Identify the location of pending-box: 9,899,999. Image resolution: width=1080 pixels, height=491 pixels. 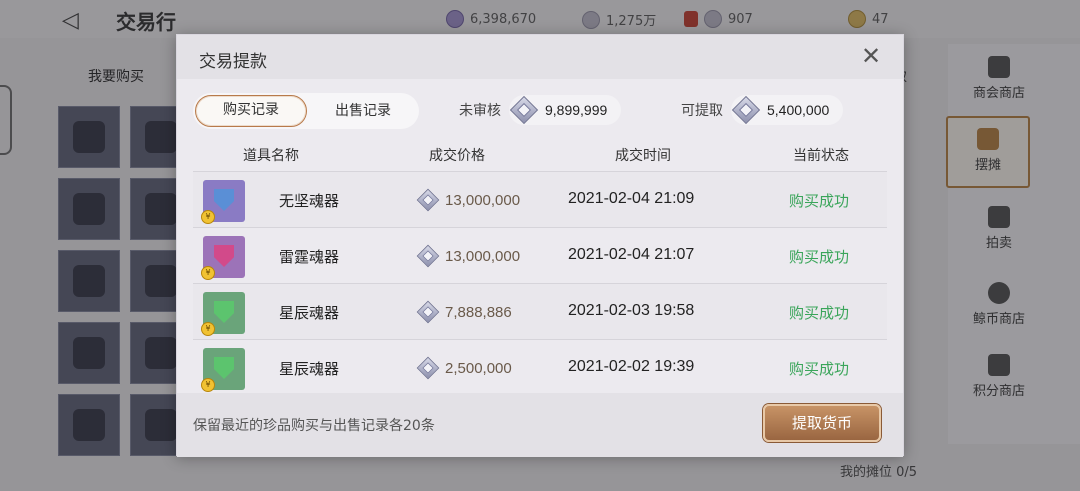
(565, 110).